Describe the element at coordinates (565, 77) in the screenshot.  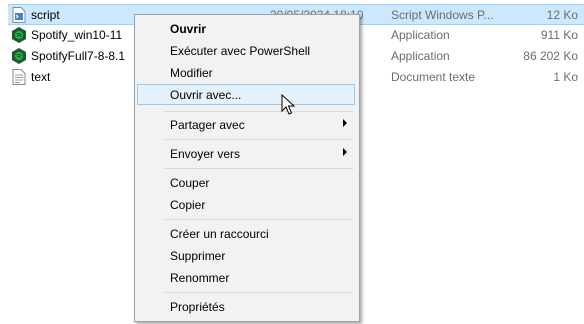
I see `file-size: 1 Ko` at that location.